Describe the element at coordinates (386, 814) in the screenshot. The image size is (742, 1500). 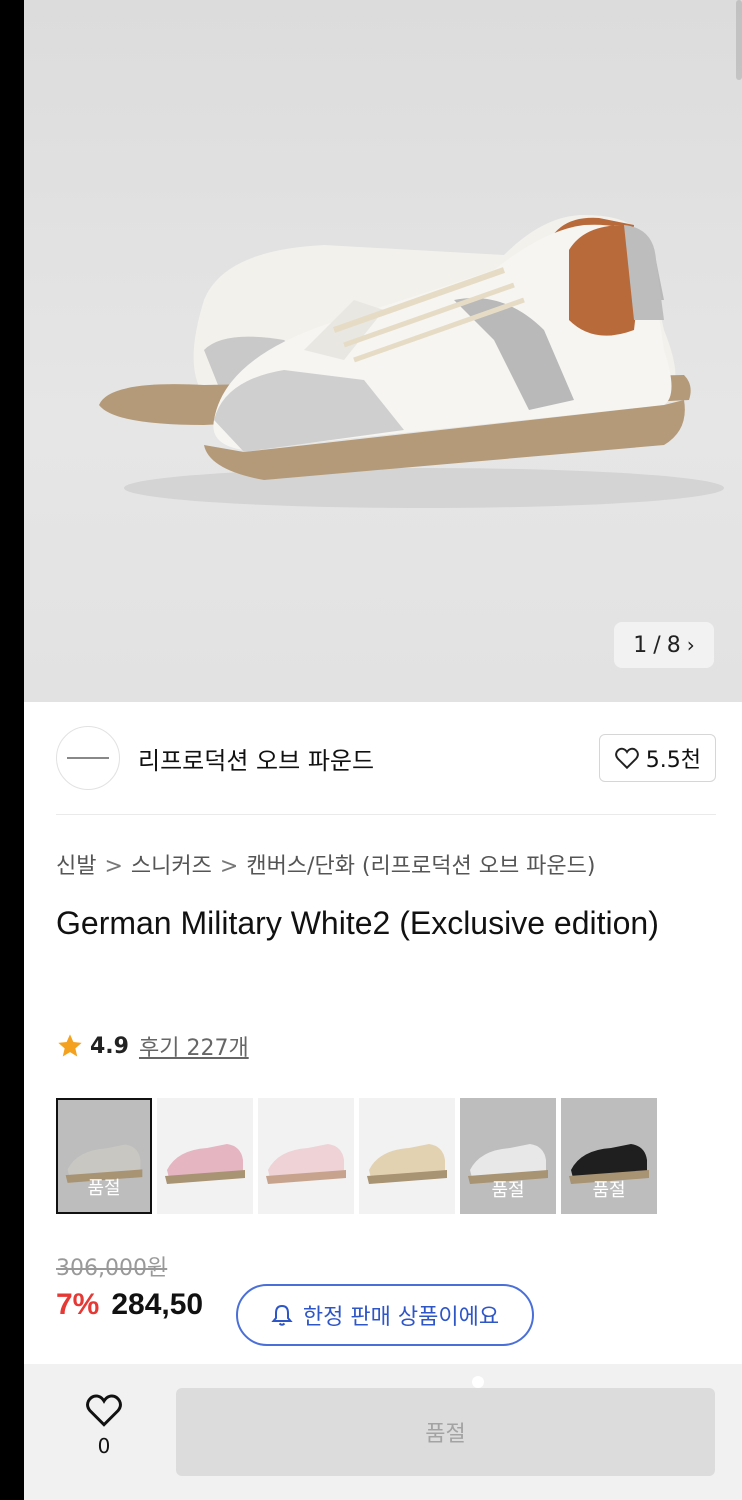
I see `divider` at that location.